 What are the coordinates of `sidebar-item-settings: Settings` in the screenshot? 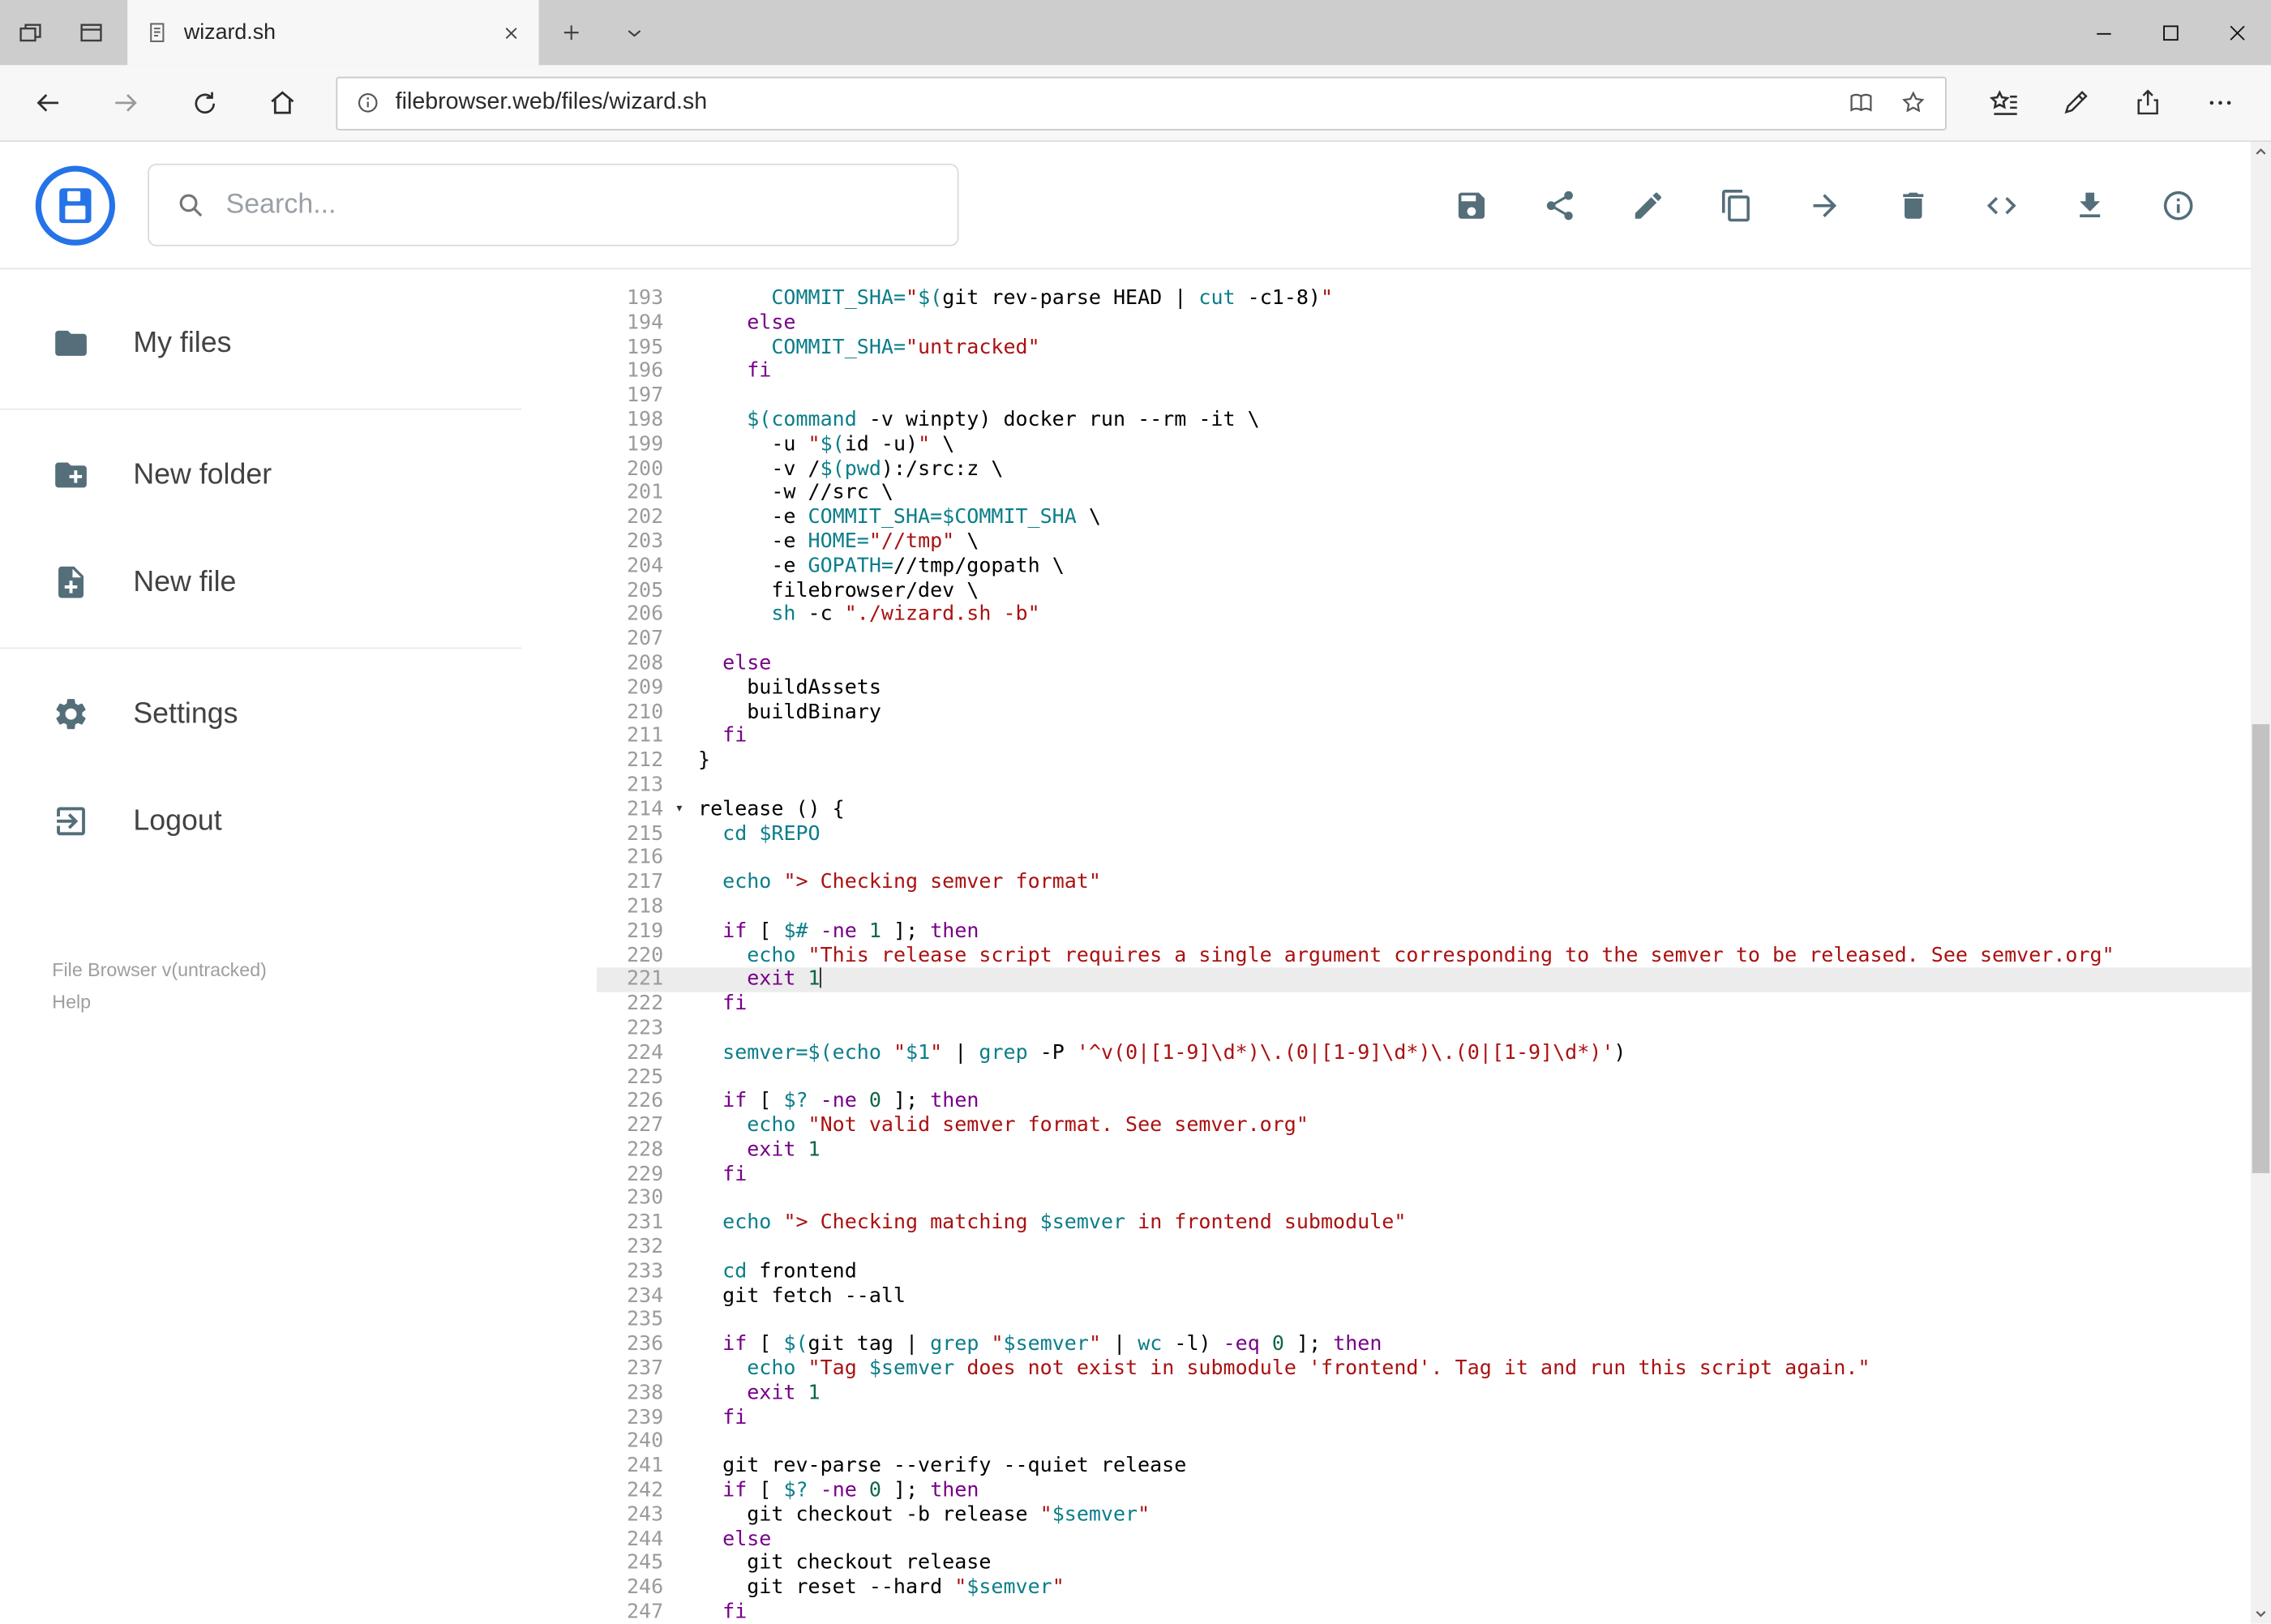 It's located at (260, 715).